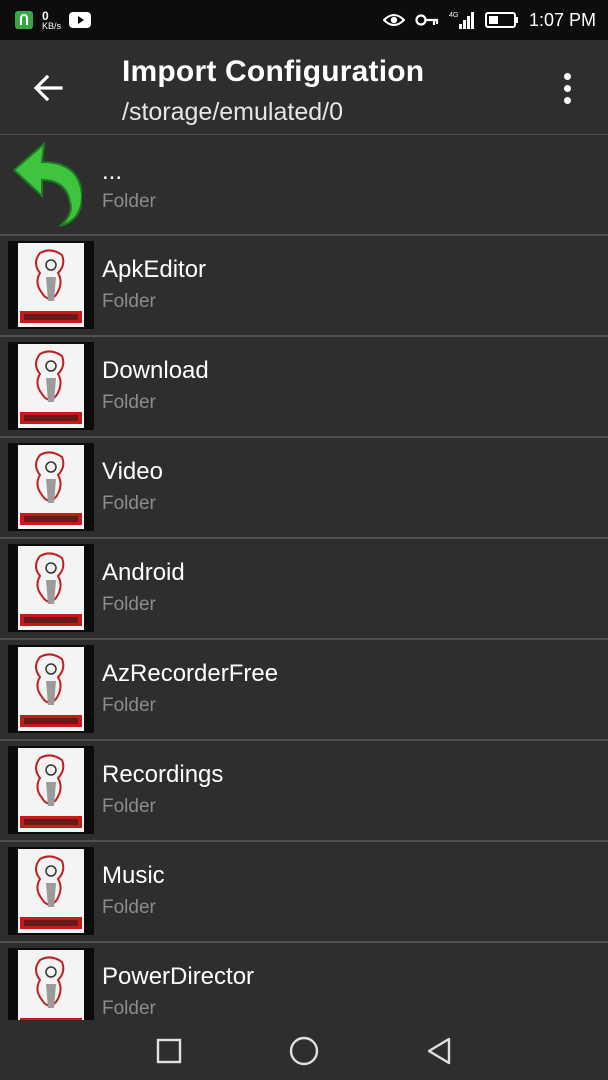  I want to click on system-nav-bar, so click(304, 1050).